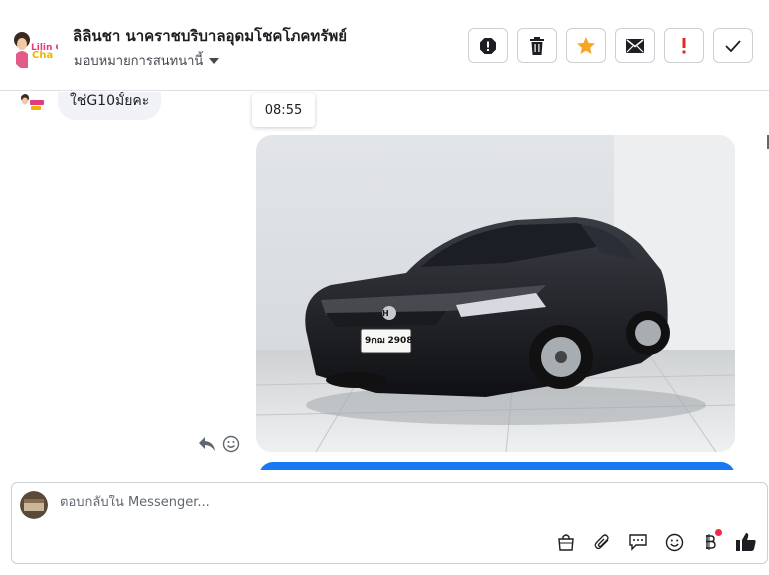 This screenshot has height=575, width=769. I want to click on spam-button, so click(488, 45).